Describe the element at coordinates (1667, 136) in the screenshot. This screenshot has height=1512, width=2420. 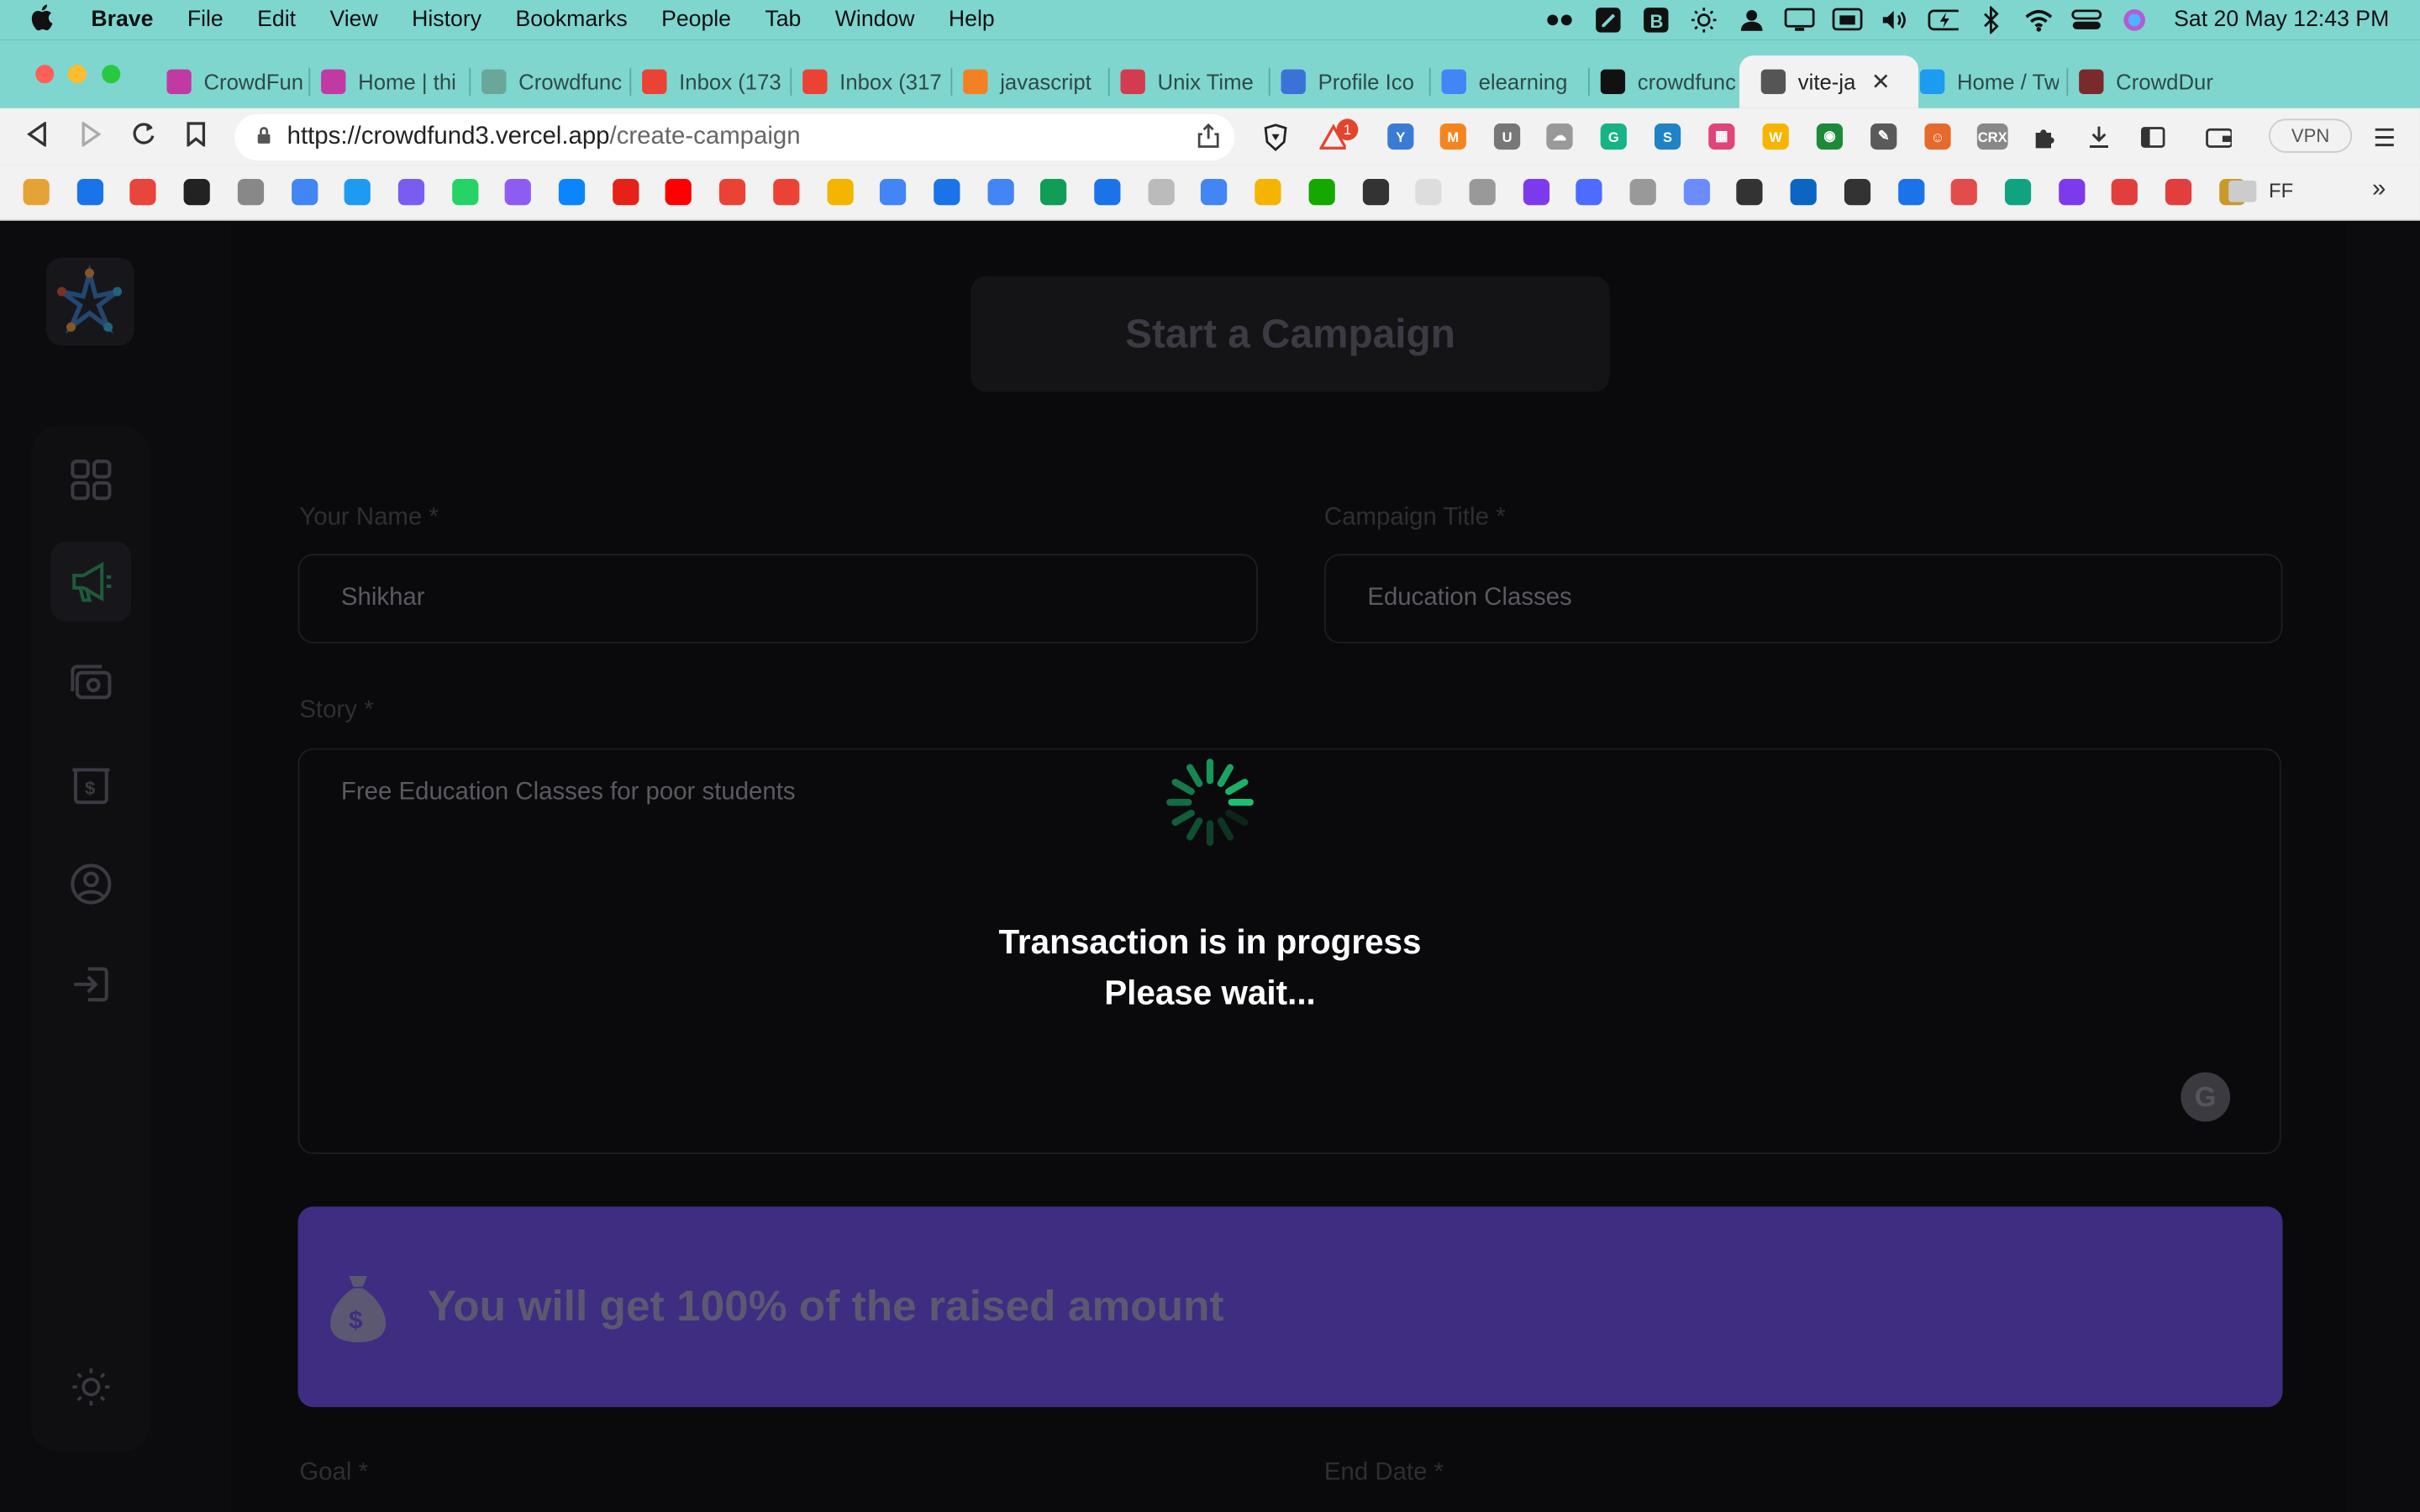
I see `extension-s-icon: S` at that location.